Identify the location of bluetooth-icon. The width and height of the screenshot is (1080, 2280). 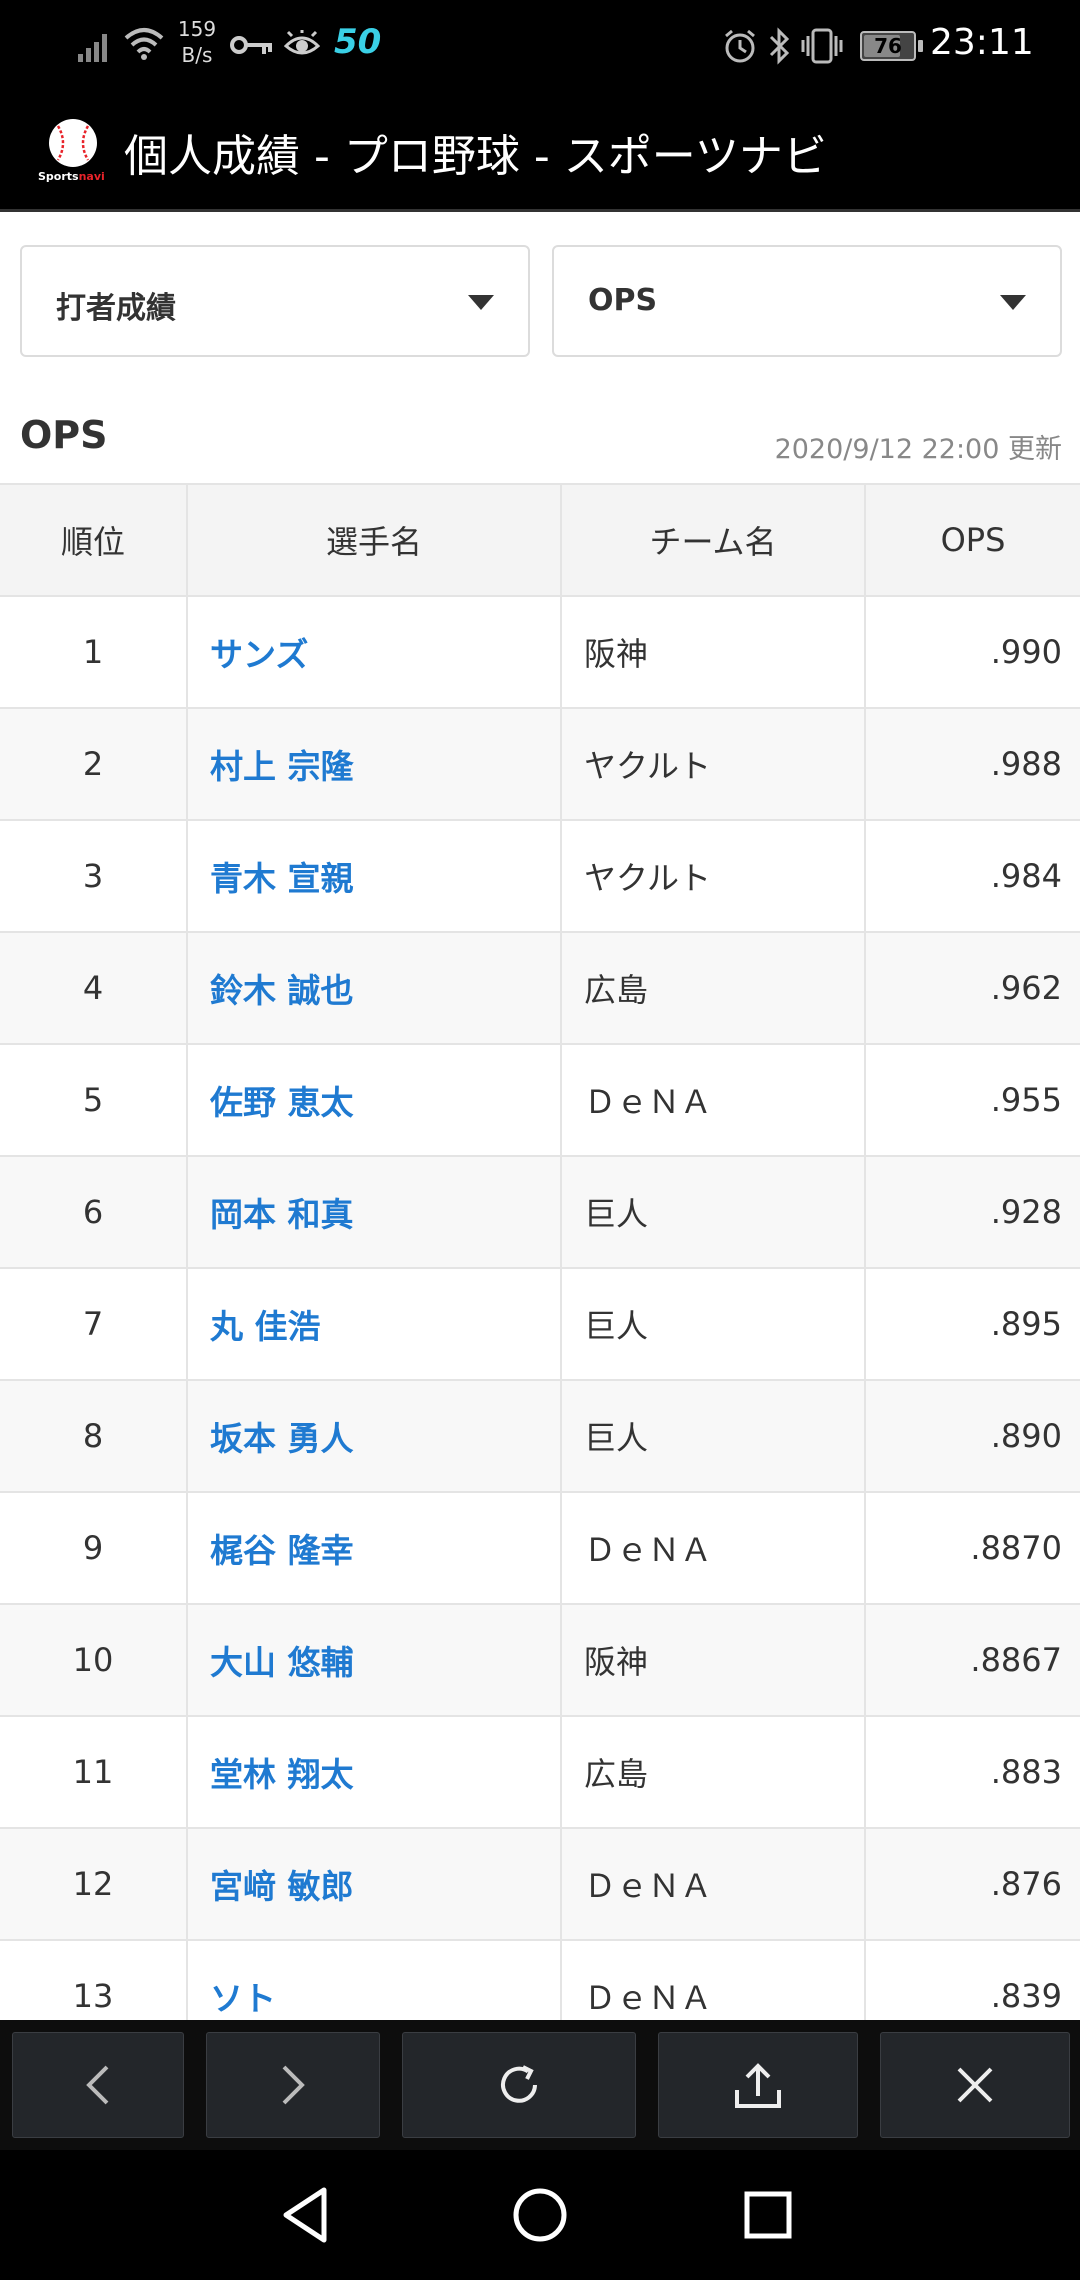
(779, 46).